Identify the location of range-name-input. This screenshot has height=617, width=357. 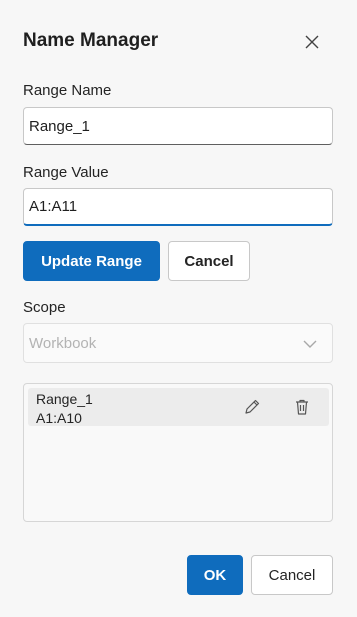
(178, 126).